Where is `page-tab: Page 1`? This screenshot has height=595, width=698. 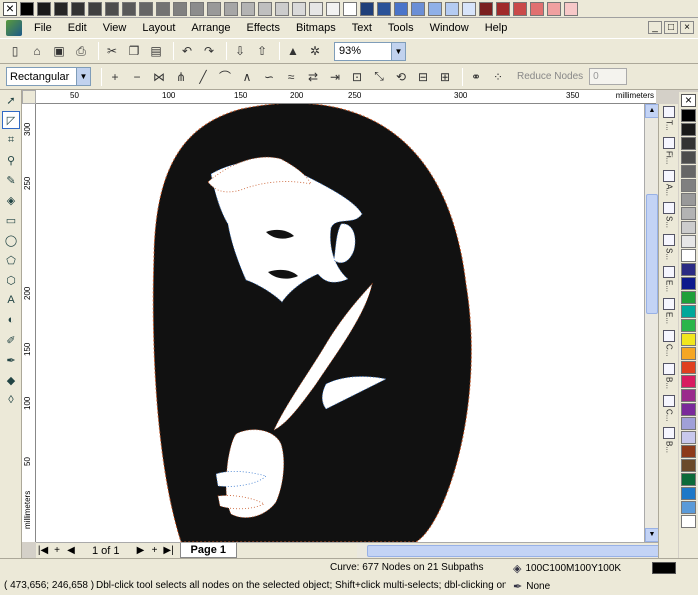 page-tab: Page 1 is located at coordinates (208, 550).